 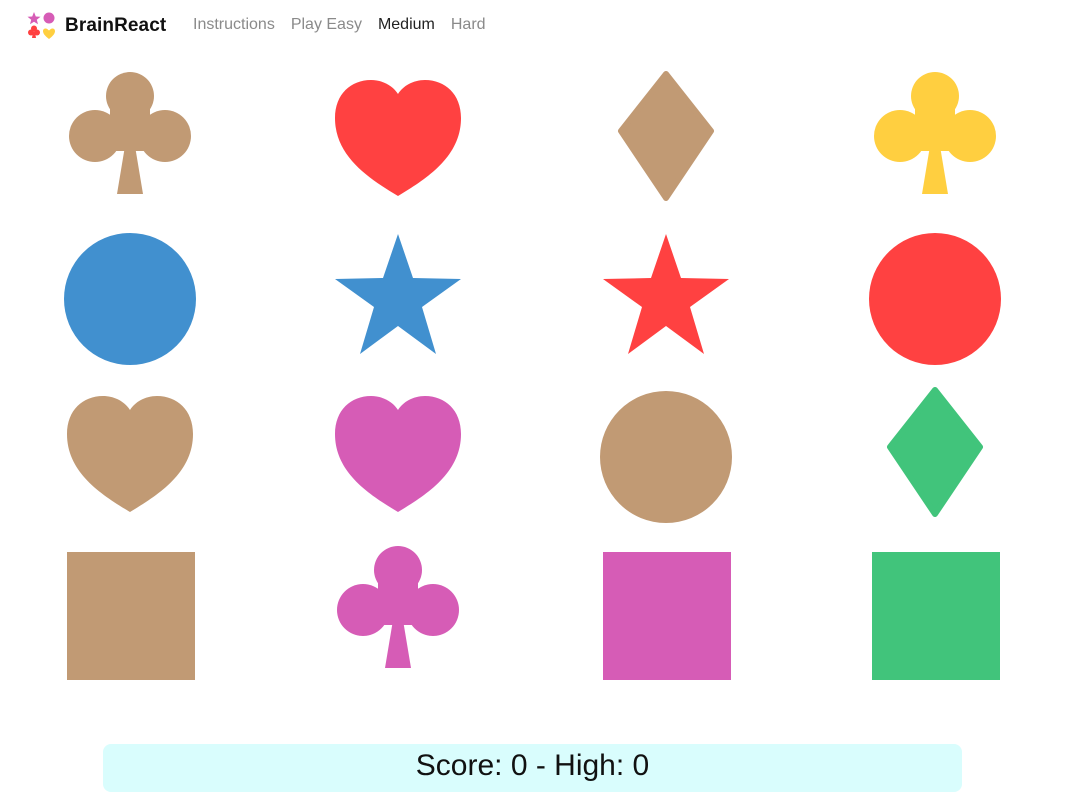 I want to click on card-green-square, so click(x=935, y=615).